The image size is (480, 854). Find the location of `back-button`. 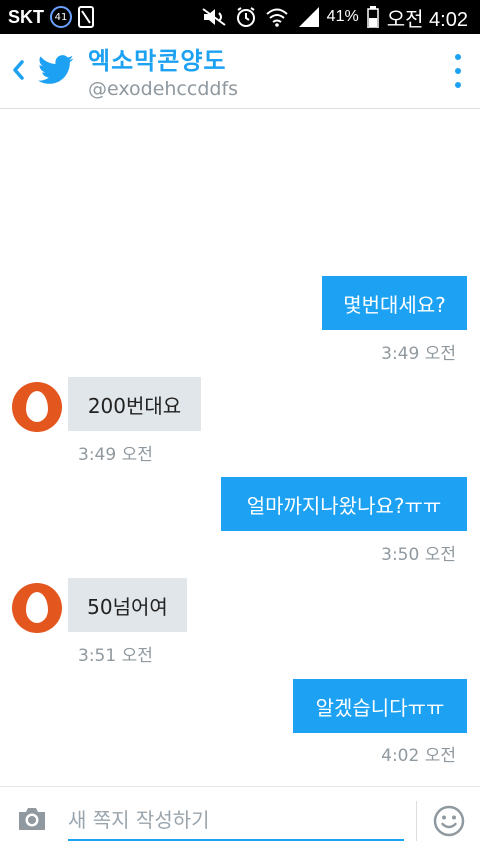

back-button is located at coordinates (18, 70).